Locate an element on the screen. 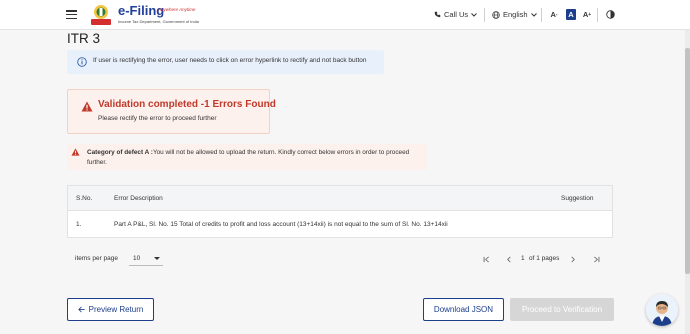 The width and height of the screenshot is (690, 334). download-json-label: Download JSON is located at coordinates (463, 309).